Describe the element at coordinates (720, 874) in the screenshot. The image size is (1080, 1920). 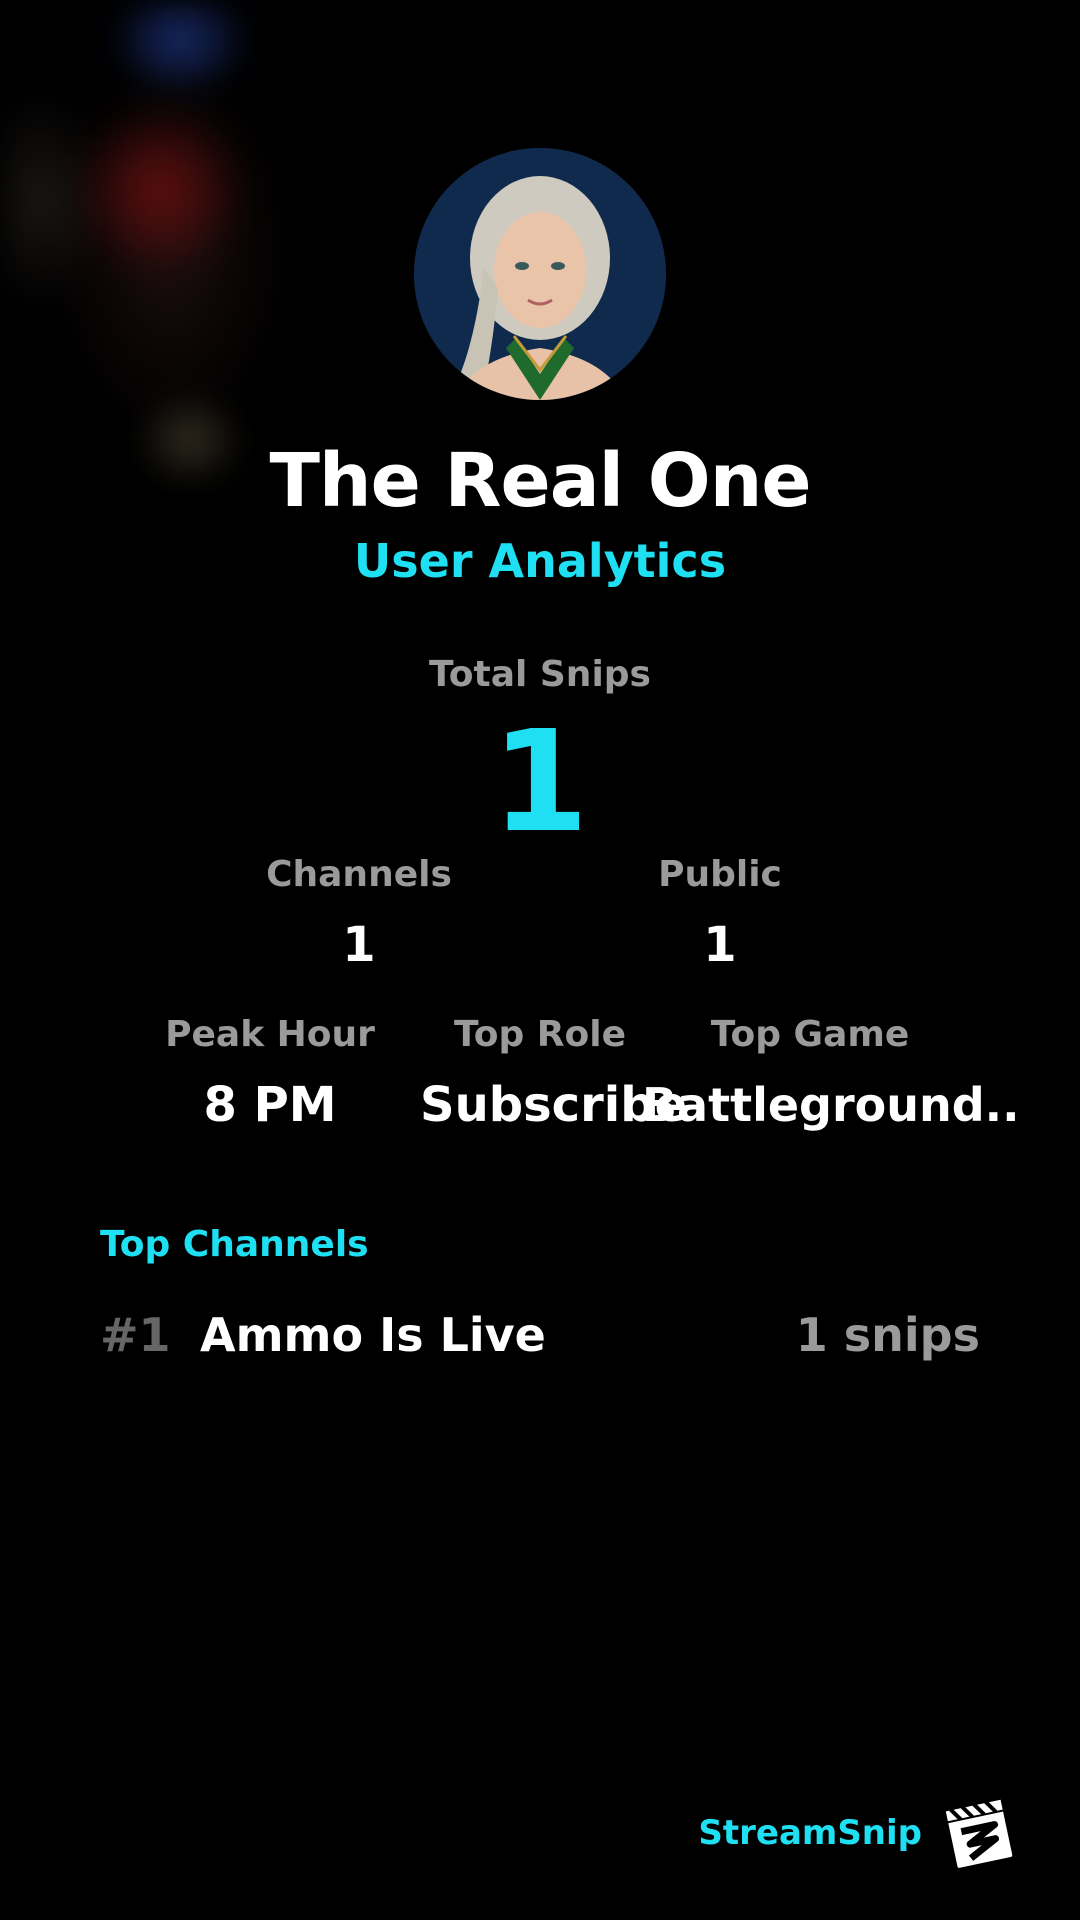
I see `public-label: Public` at that location.